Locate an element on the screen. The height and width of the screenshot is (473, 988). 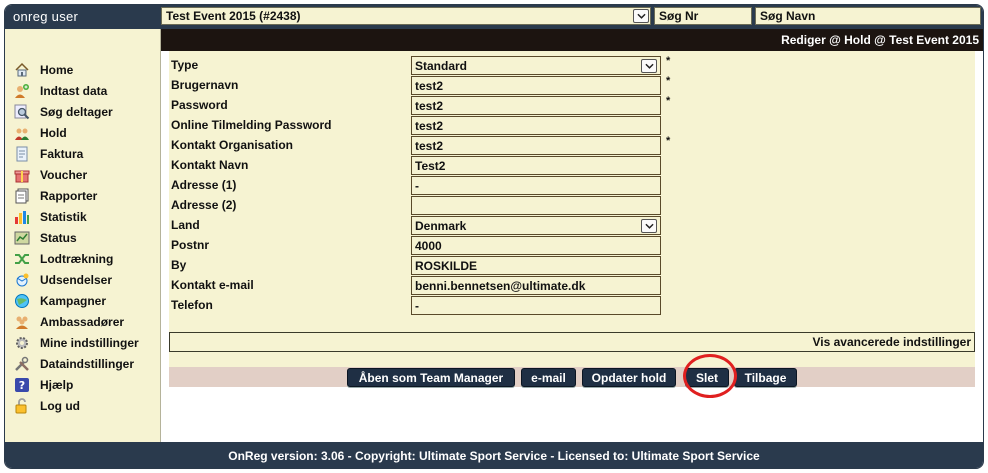
add-user-icon is located at coordinates (21, 90).